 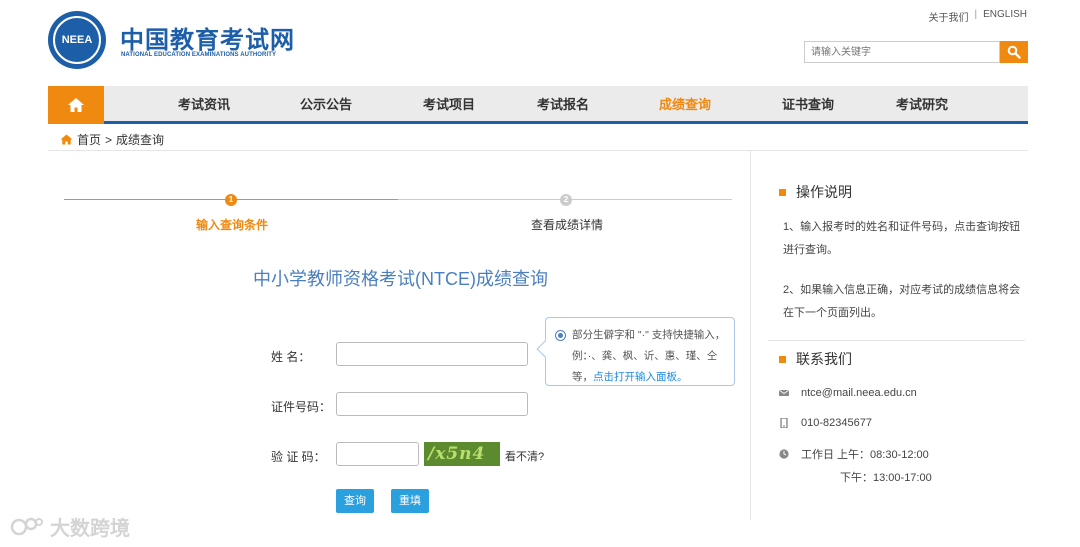 What do you see at coordinates (567, 225) in the screenshot?
I see `step-2-label: 查看成绩详情` at bounding box center [567, 225].